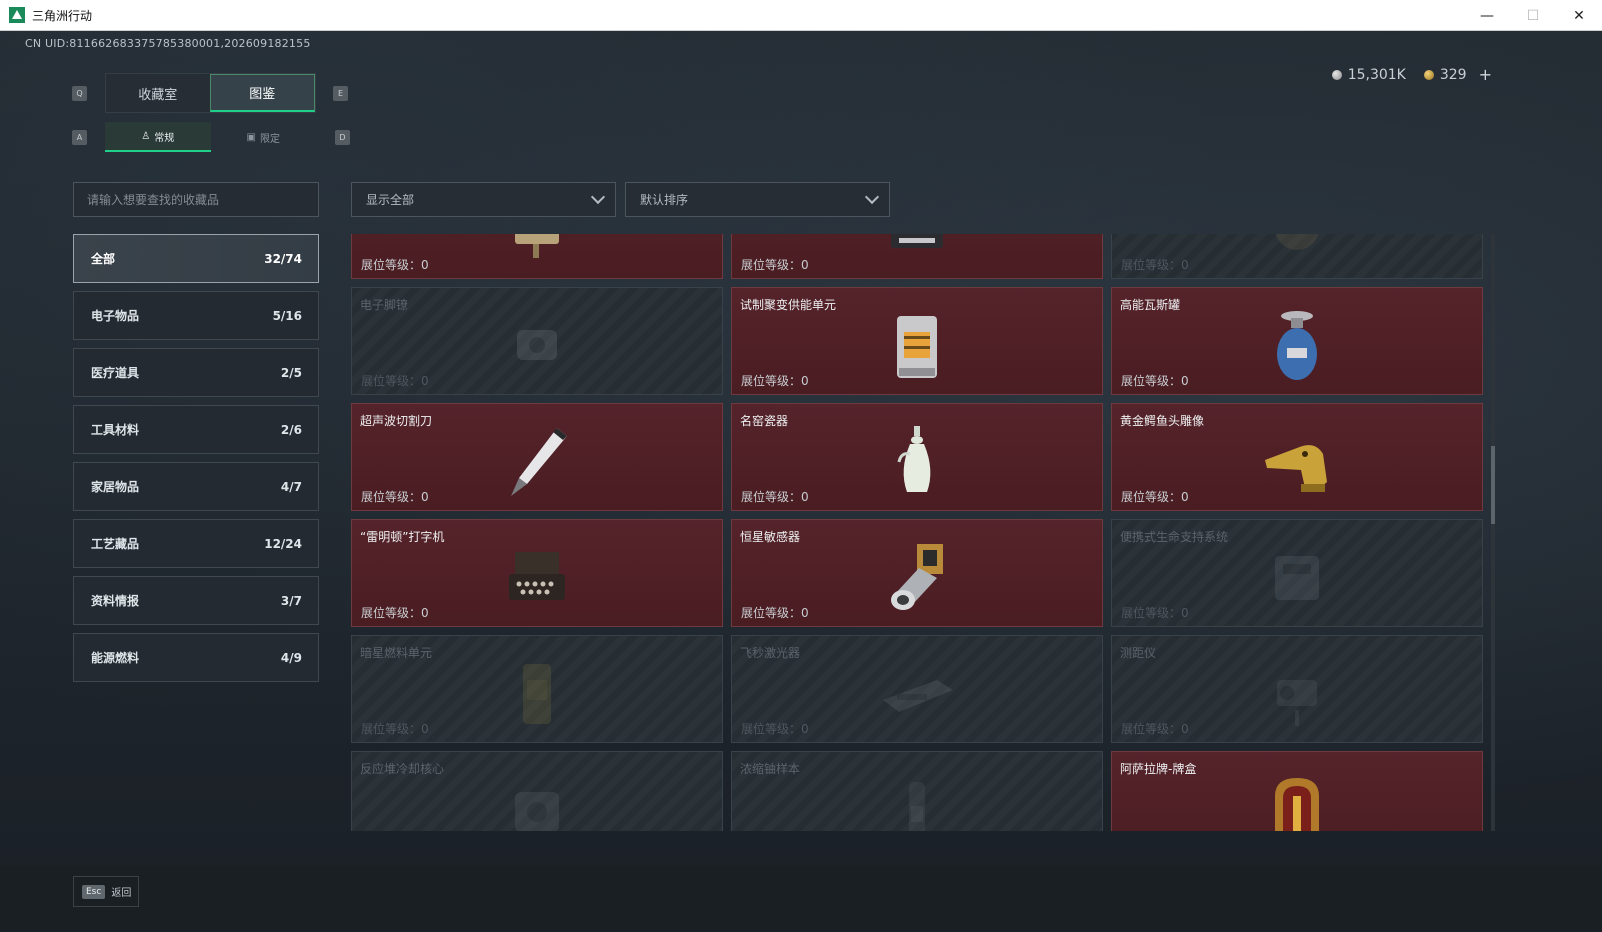 The width and height of the screenshot is (1602, 932). Describe the element at coordinates (402, 769) in the screenshot. I see `item-name: 反应堆冷却核心` at that location.